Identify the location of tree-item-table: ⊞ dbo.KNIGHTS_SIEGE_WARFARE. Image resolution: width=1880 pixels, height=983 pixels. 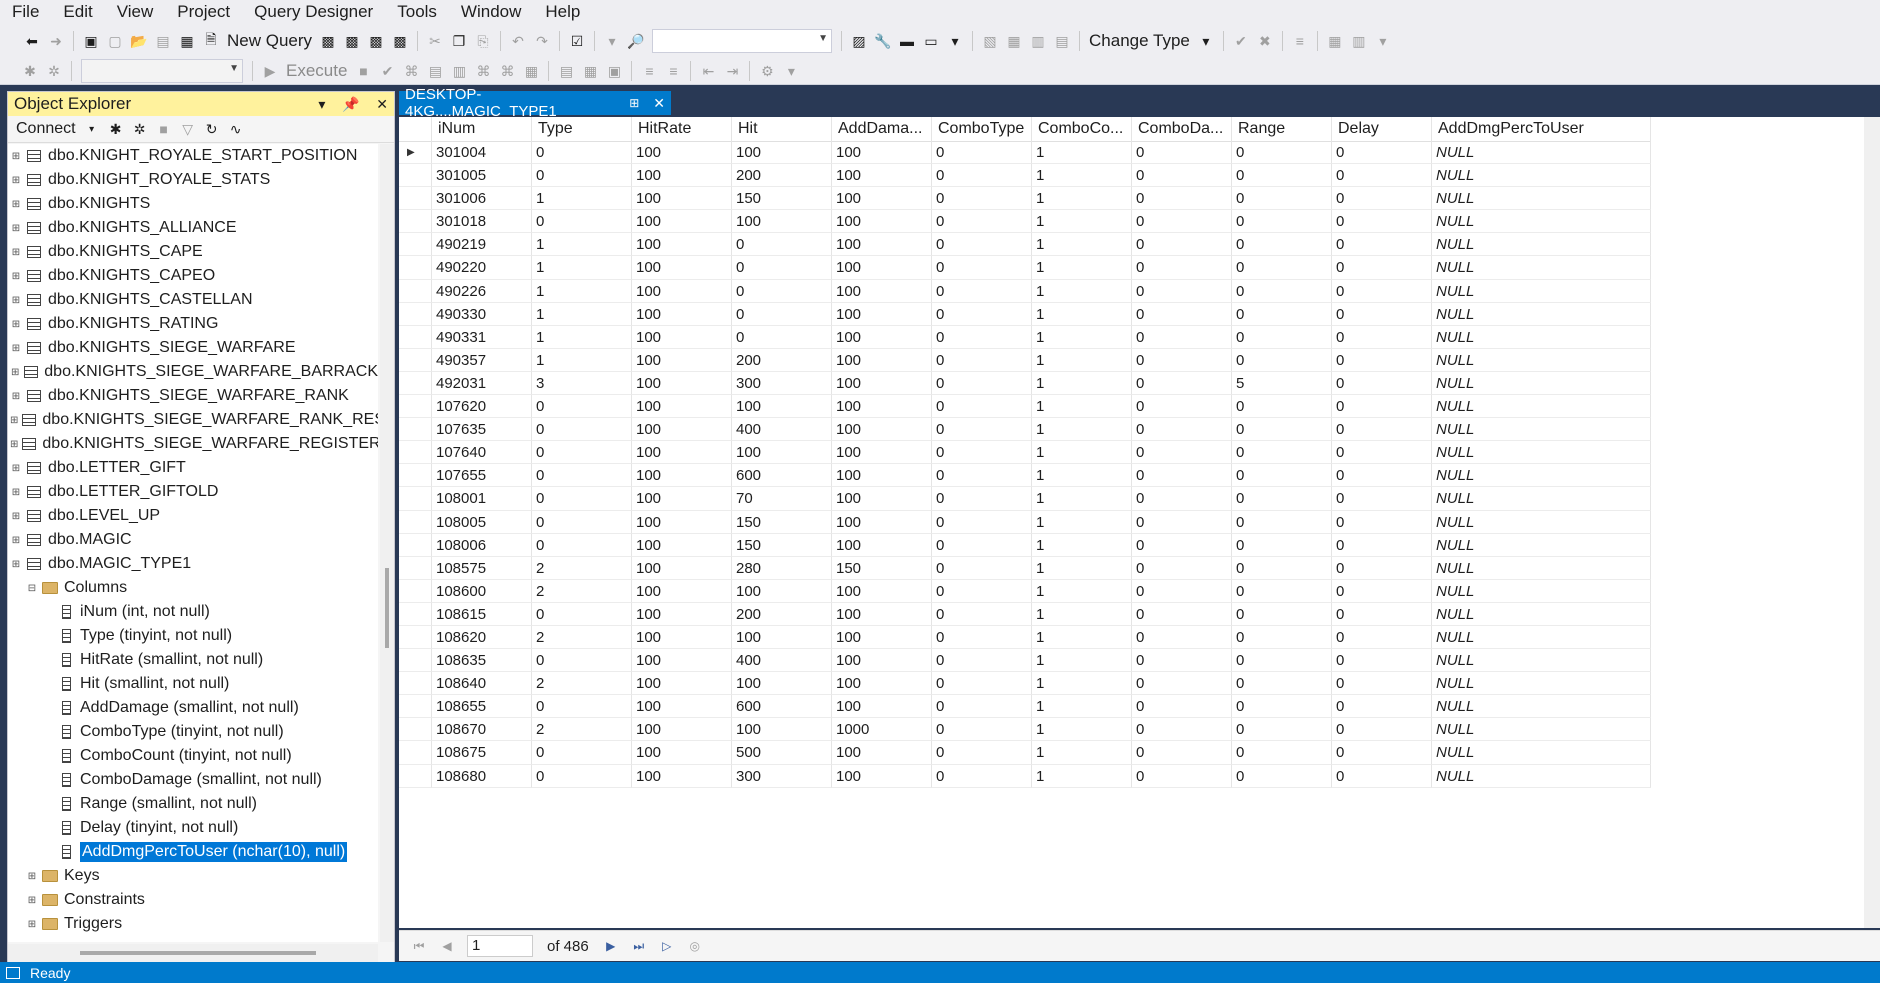
(193, 348).